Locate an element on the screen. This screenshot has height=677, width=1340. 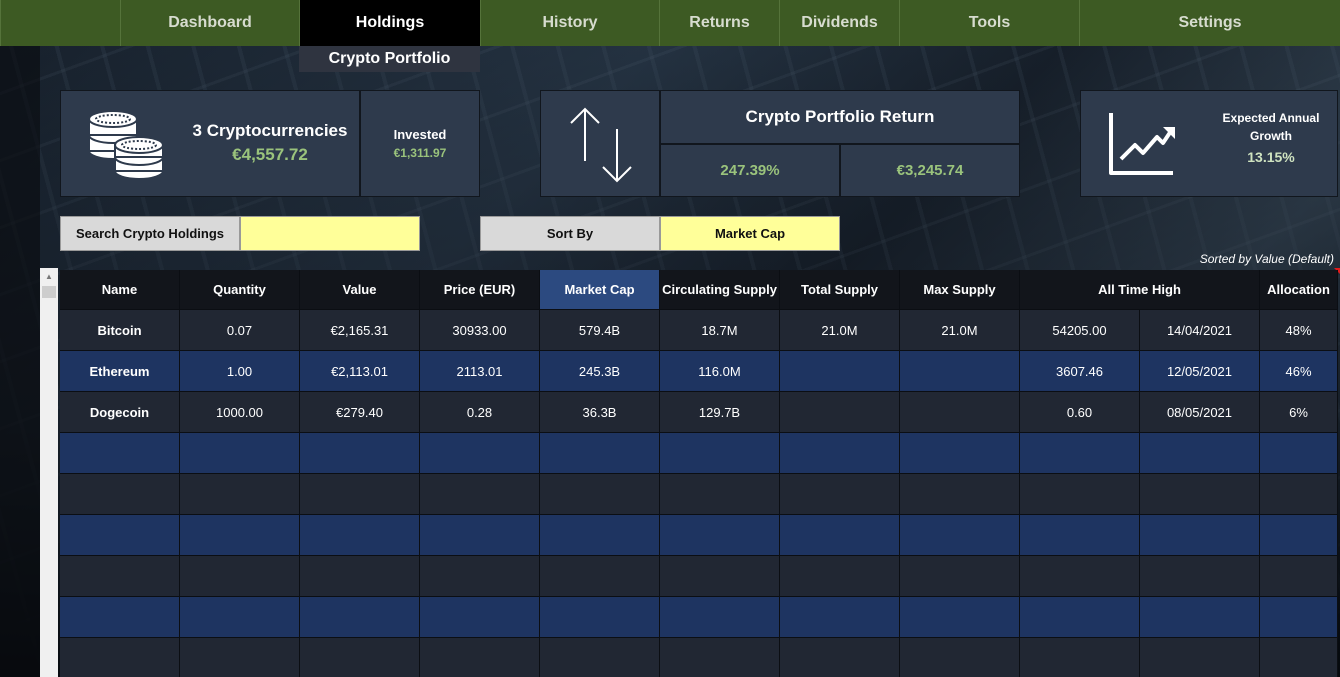
col-all-time-high: All Time High is located at coordinates (1140, 290).